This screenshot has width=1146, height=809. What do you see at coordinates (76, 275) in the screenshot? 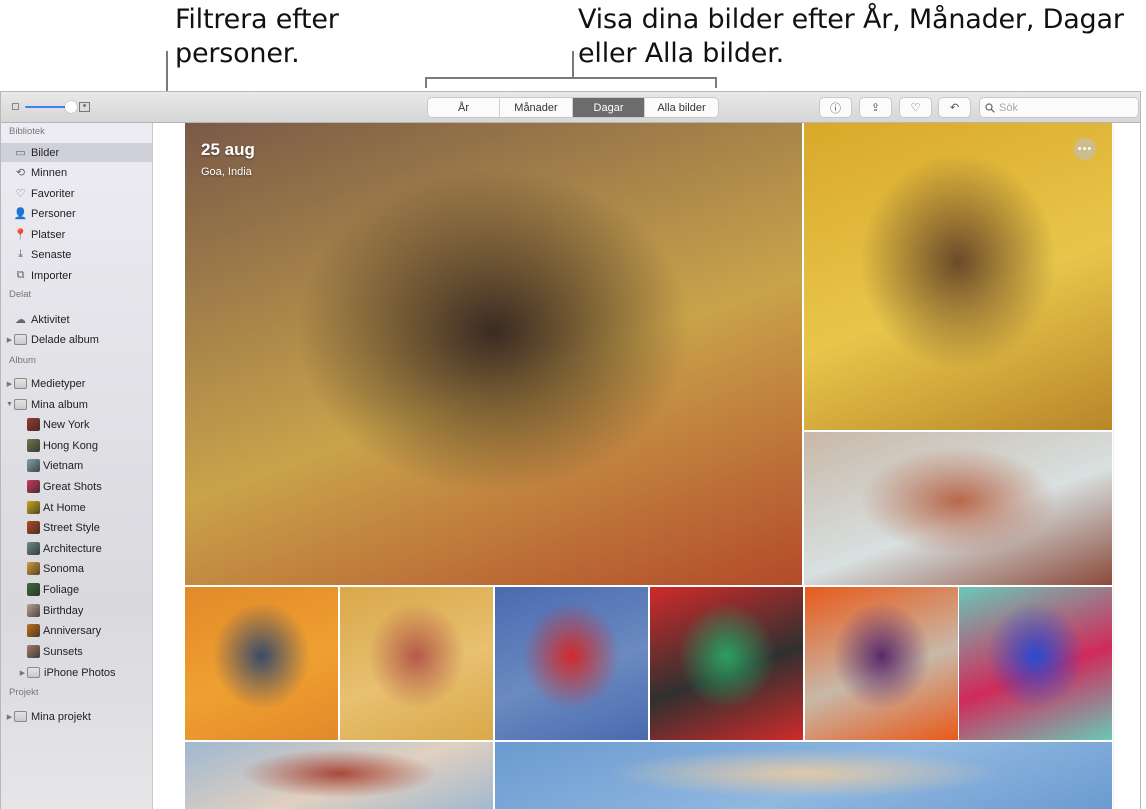
I see `sidebar-item-importer: ⧉ Importer` at bounding box center [76, 275].